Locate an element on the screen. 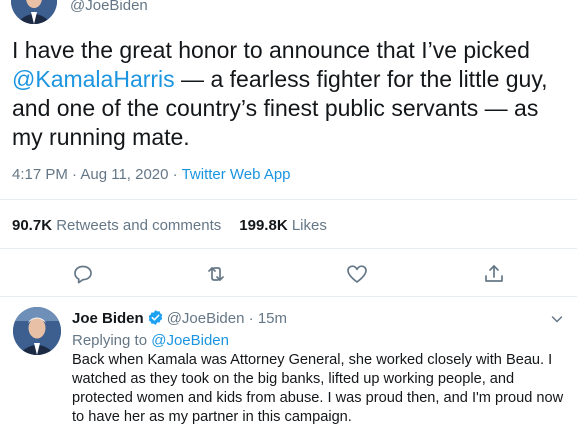  tweet-source-link: Twitter Web App is located at coordinates (236, 174).